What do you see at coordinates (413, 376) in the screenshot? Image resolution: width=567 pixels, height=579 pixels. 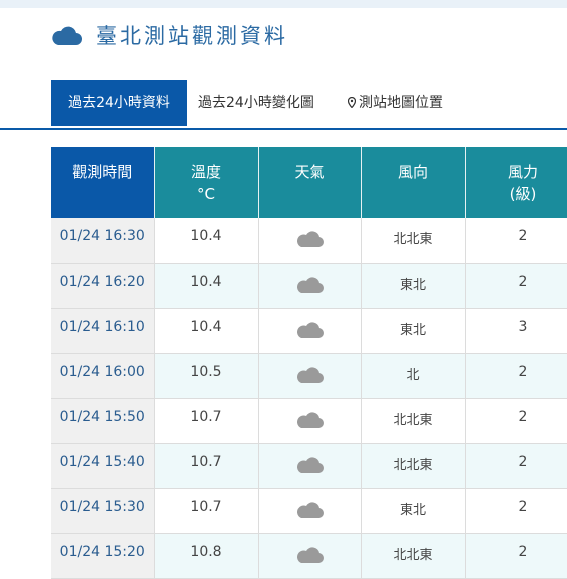 I see `cell-wind-dir: 北` at bounding box center [413, 376].